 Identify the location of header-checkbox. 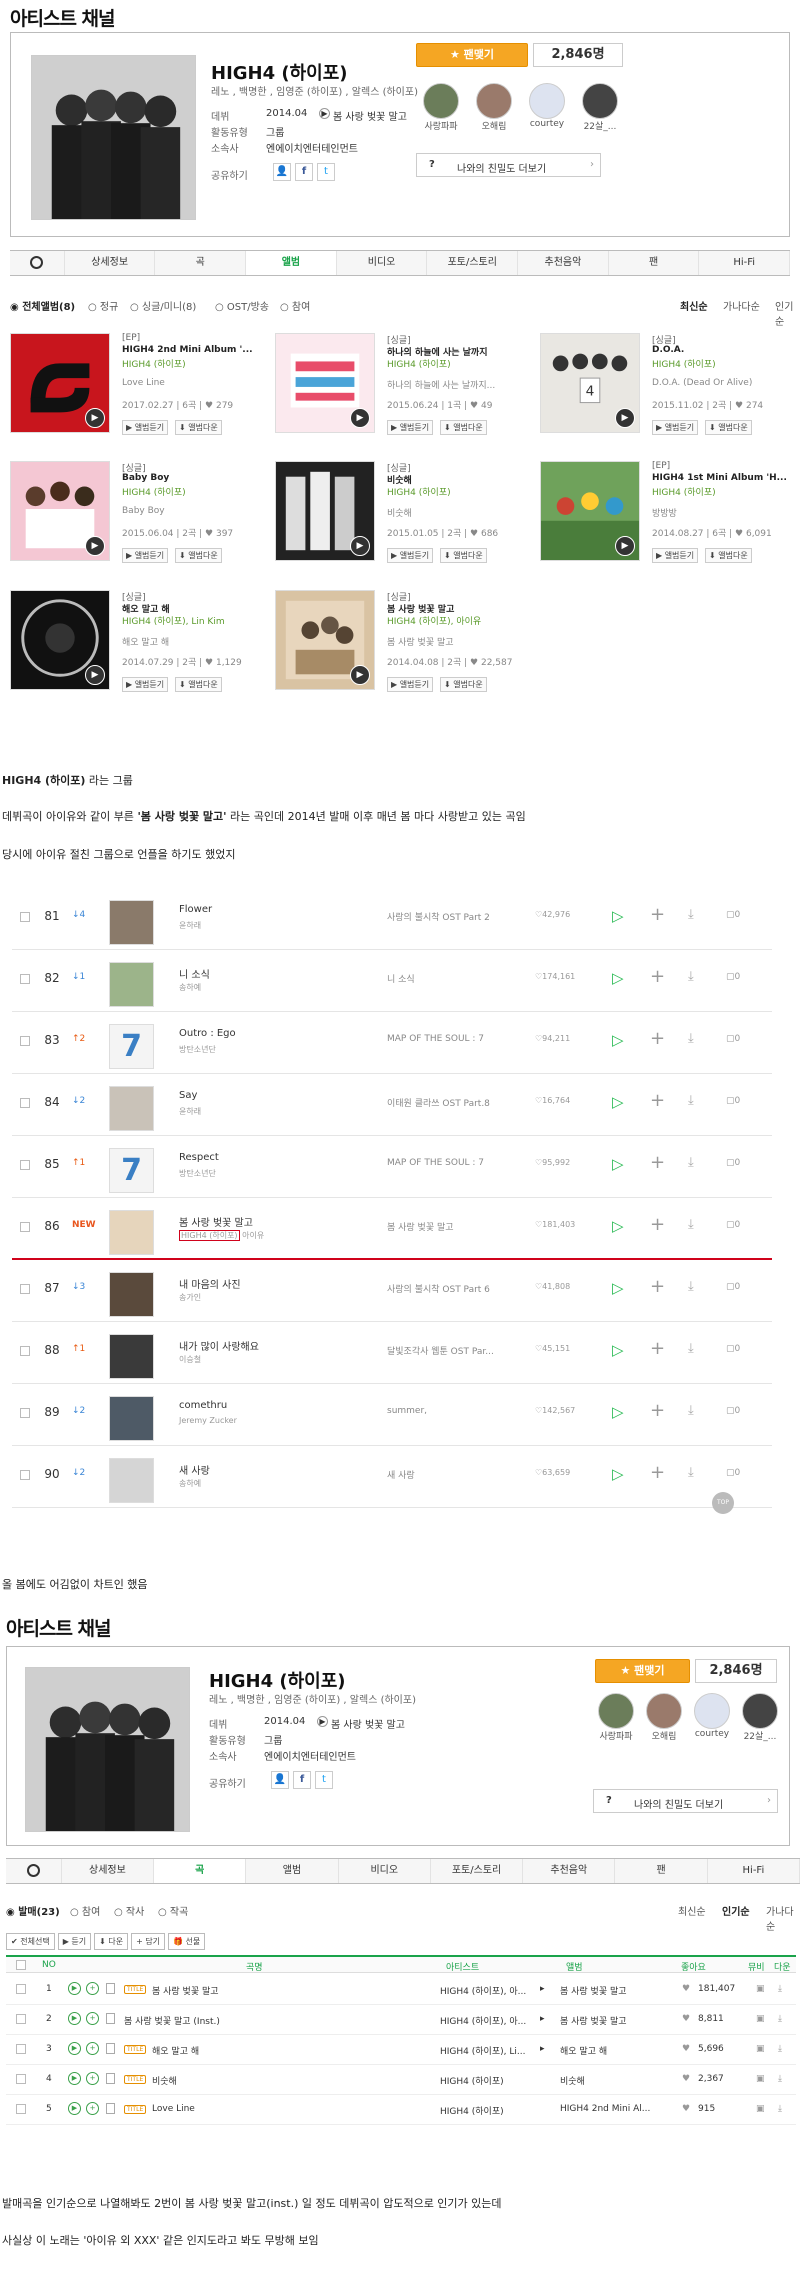
(21, 1965).